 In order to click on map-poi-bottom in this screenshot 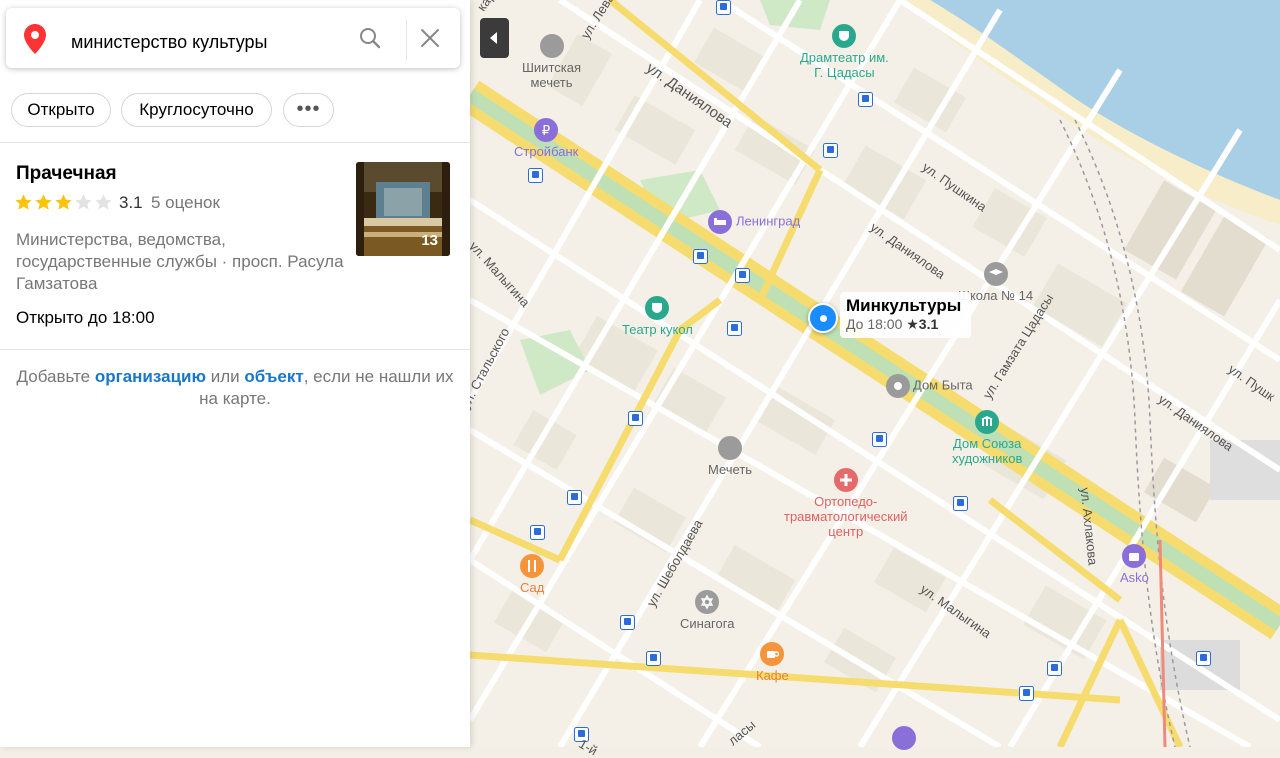, I will do `click(904, 739)`.